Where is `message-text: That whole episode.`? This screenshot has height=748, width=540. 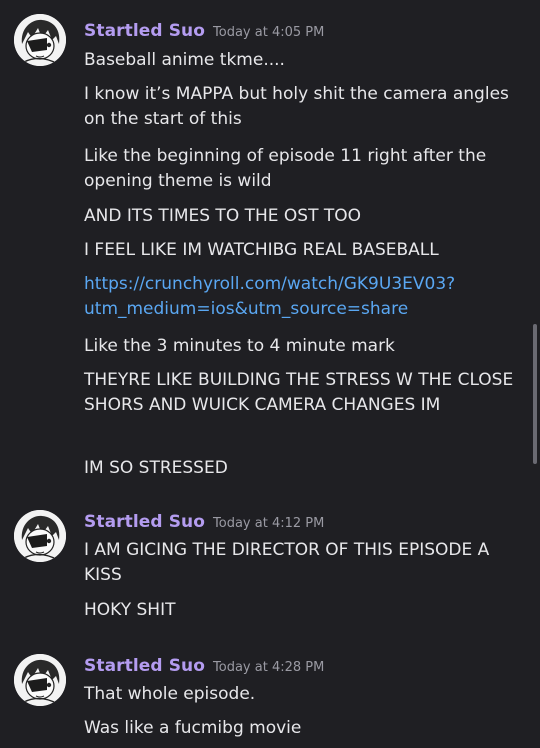
message-text: That whole episode. is located at coordinates (302, 694).